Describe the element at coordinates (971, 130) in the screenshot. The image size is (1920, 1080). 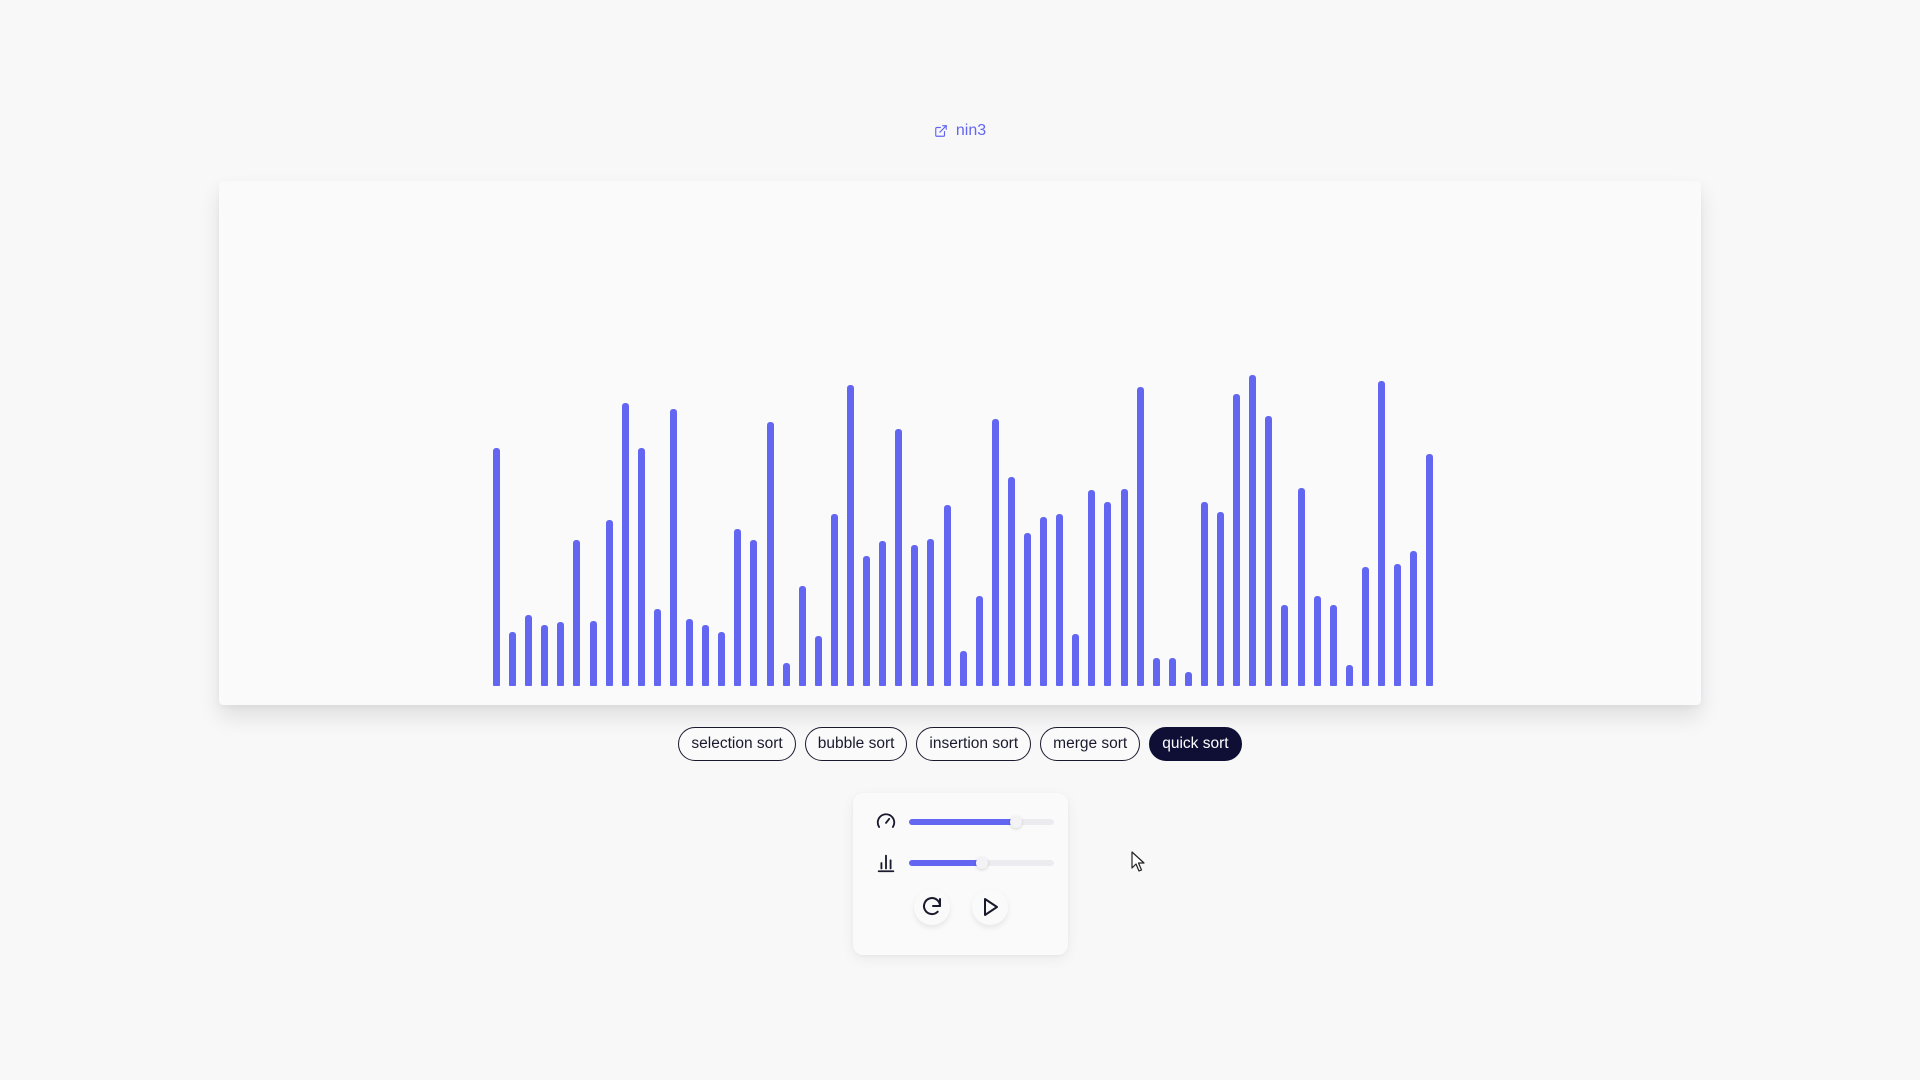
I see `author-name: nin3` at that location.